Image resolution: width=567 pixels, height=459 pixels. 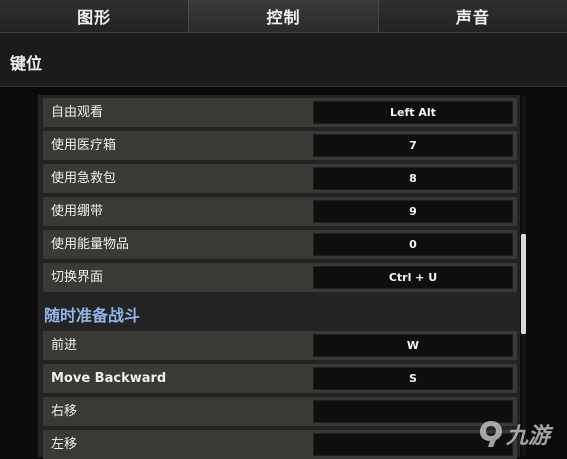 What do you see at coordinates (491, 434) in the screenshot?
I see `jiuyou-logo-icon` at bounding box center [491, 434].